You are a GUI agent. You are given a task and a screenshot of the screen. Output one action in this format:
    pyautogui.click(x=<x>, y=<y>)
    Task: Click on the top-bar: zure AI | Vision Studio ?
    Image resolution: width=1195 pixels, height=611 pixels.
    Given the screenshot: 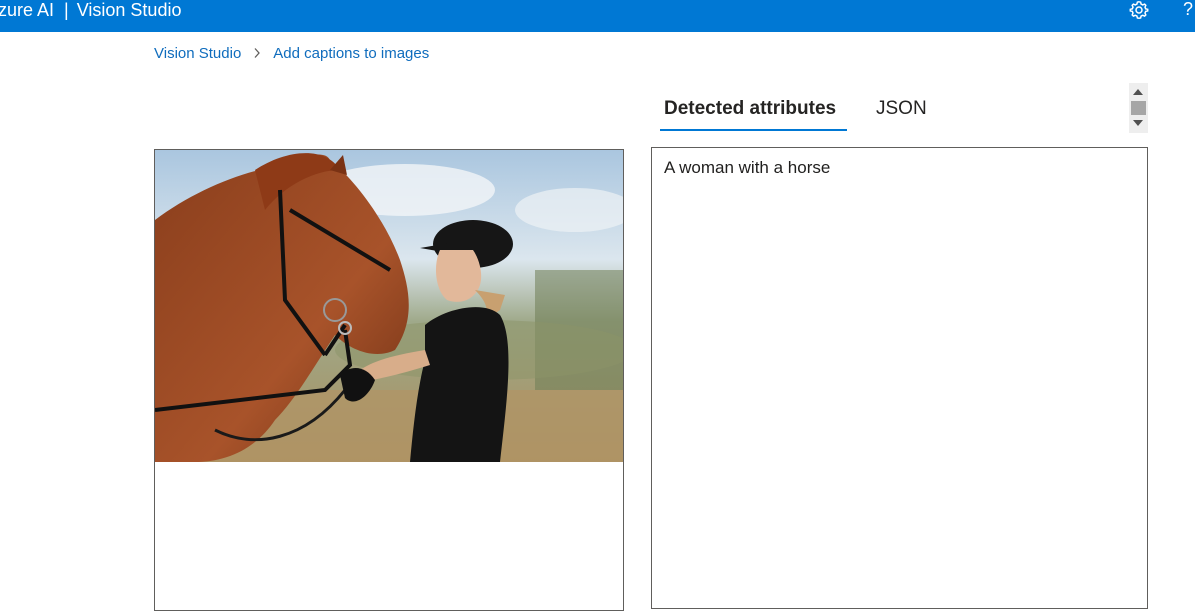 What is the action you would take?
    pyautogui.click(x=597, y=16)
    